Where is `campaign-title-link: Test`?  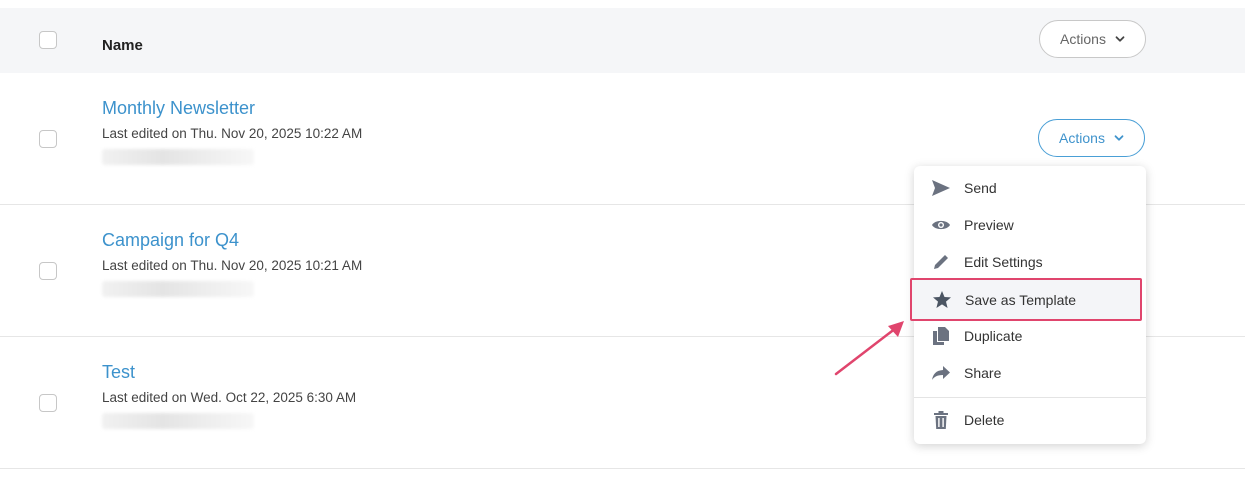 campaign-title-link: Test is located at coordinates (118, 372).